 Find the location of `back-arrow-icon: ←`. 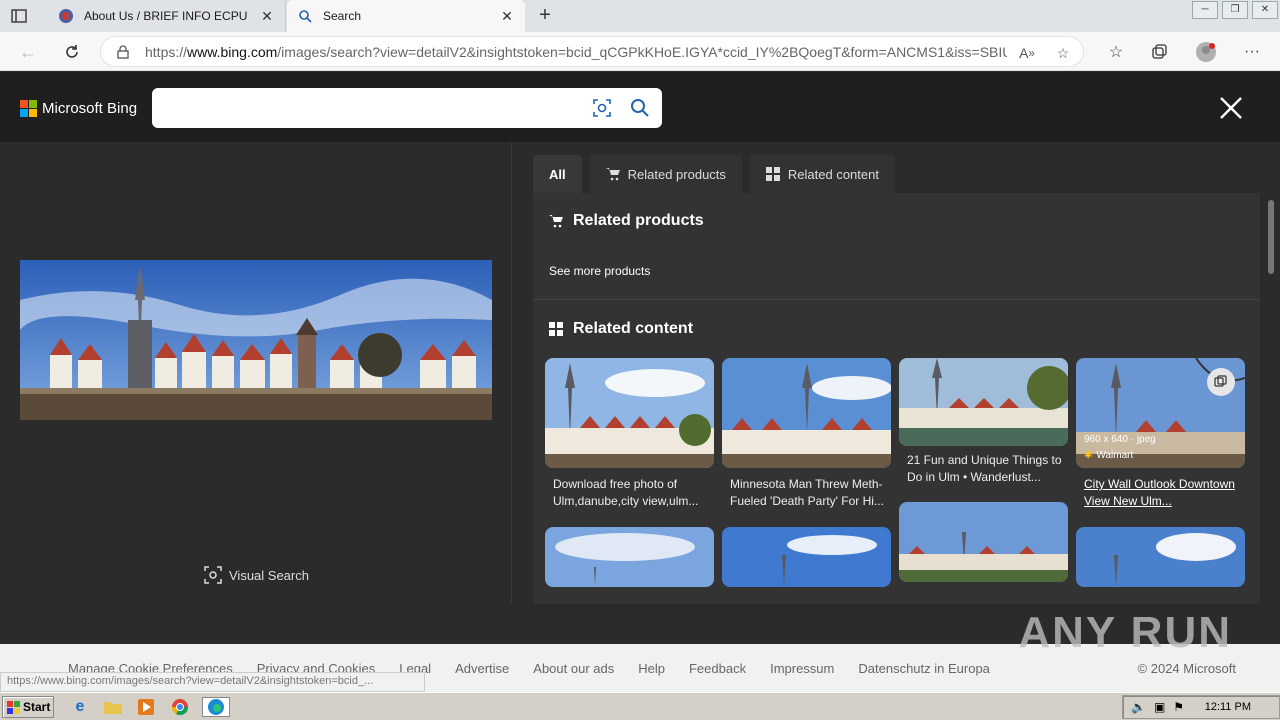

back-arrow-icon: ← is located at coordinates (28, 52).